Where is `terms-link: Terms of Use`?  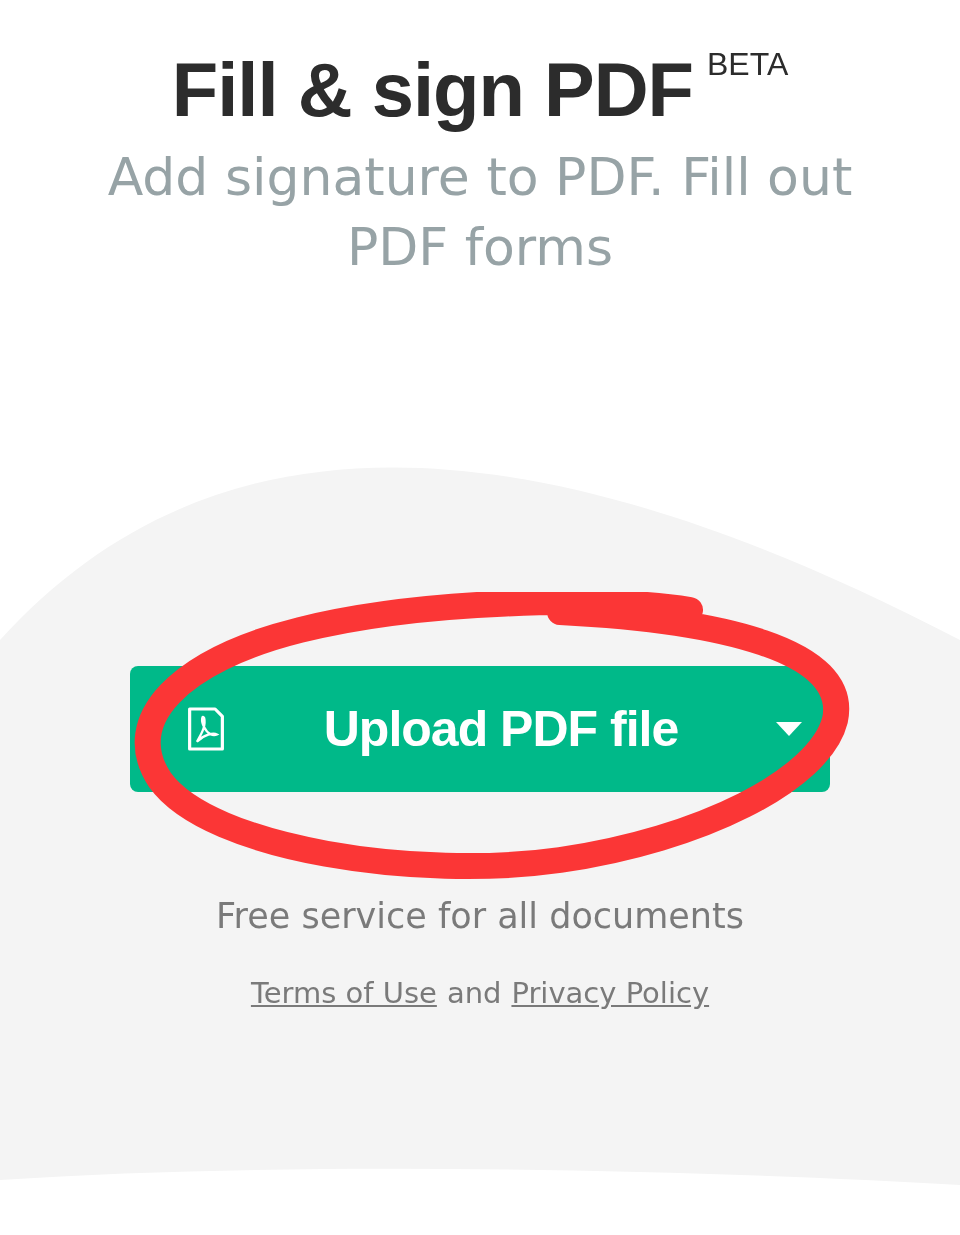 terms-link: Terms of Use is located at coordinates (343, 993).